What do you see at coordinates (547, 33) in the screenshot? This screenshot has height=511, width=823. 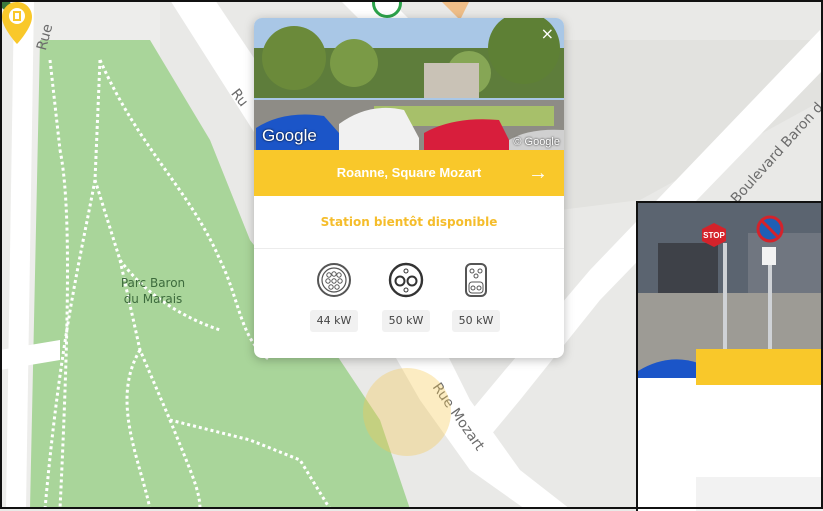 I see `close-icon: ×` at bounding box center [547, 33].